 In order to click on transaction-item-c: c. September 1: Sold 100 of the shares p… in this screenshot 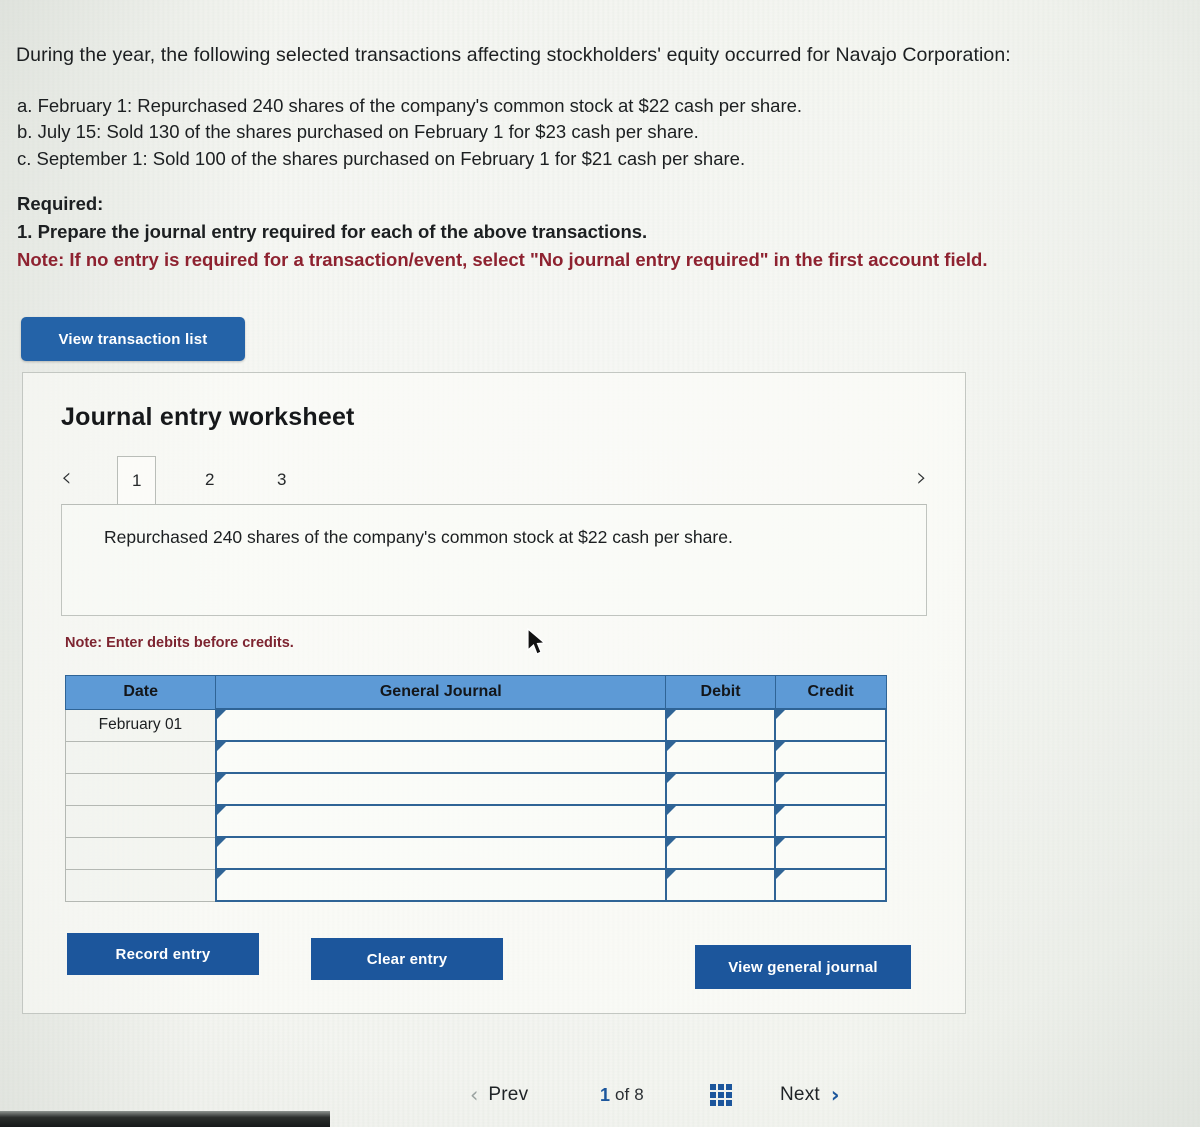, I will do `click(381, 158)`.